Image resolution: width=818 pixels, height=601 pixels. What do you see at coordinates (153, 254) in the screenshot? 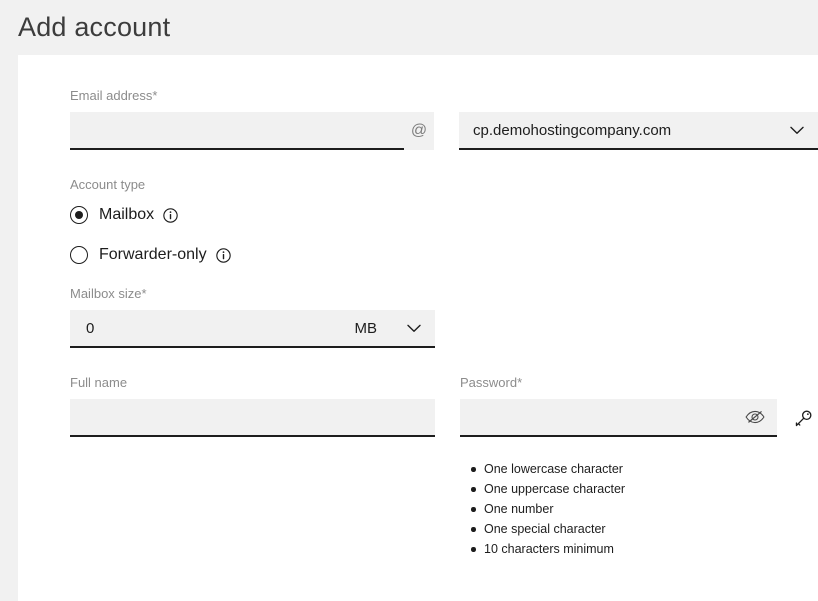
I see `radio-forwarder-only-label: Forwarder-only` at bounding box center [153, 254].